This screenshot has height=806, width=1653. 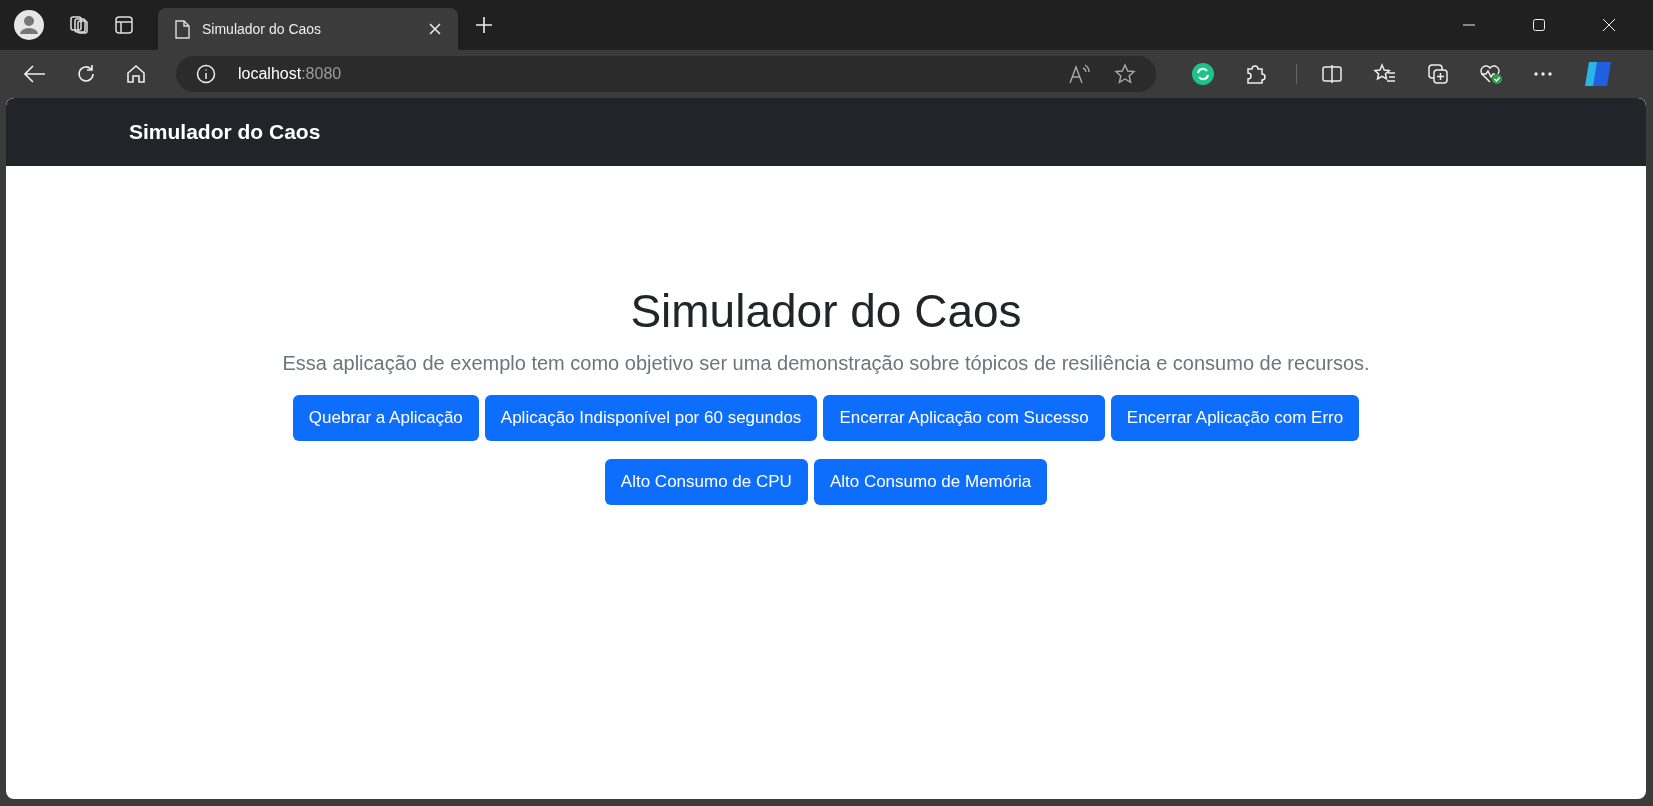 I want to click on action-button: Alto Consumo de CPU, so click(x=706, y=482).